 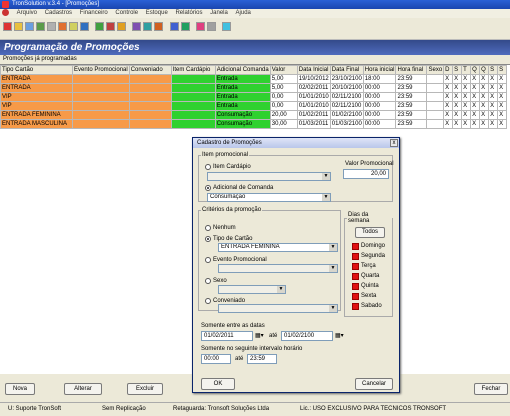 What do you see at coordinates (29, 26) in the screenshot?
I see `toolbar-users-icon` at bounding box center [29, 26].